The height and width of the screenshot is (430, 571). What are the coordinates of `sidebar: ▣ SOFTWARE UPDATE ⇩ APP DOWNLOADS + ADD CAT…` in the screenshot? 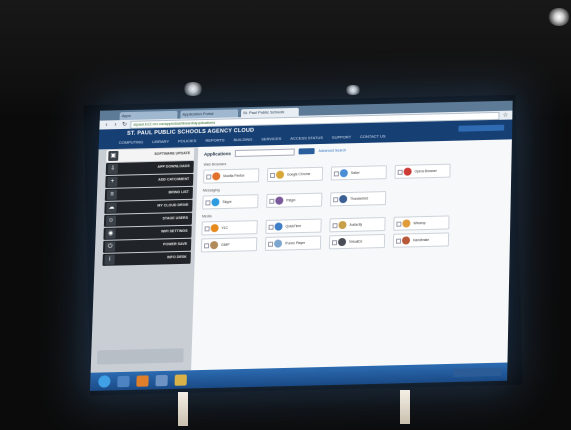 It's located at (144, 259).